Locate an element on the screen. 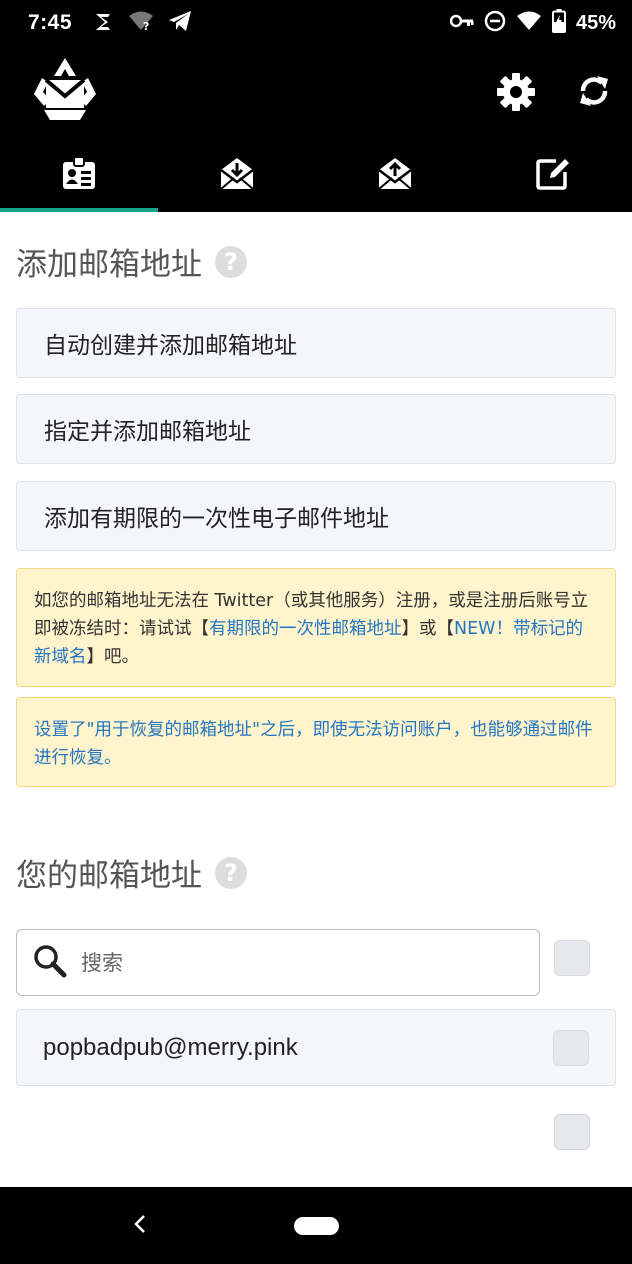  tab-compose is located at coordinates (553, 175).